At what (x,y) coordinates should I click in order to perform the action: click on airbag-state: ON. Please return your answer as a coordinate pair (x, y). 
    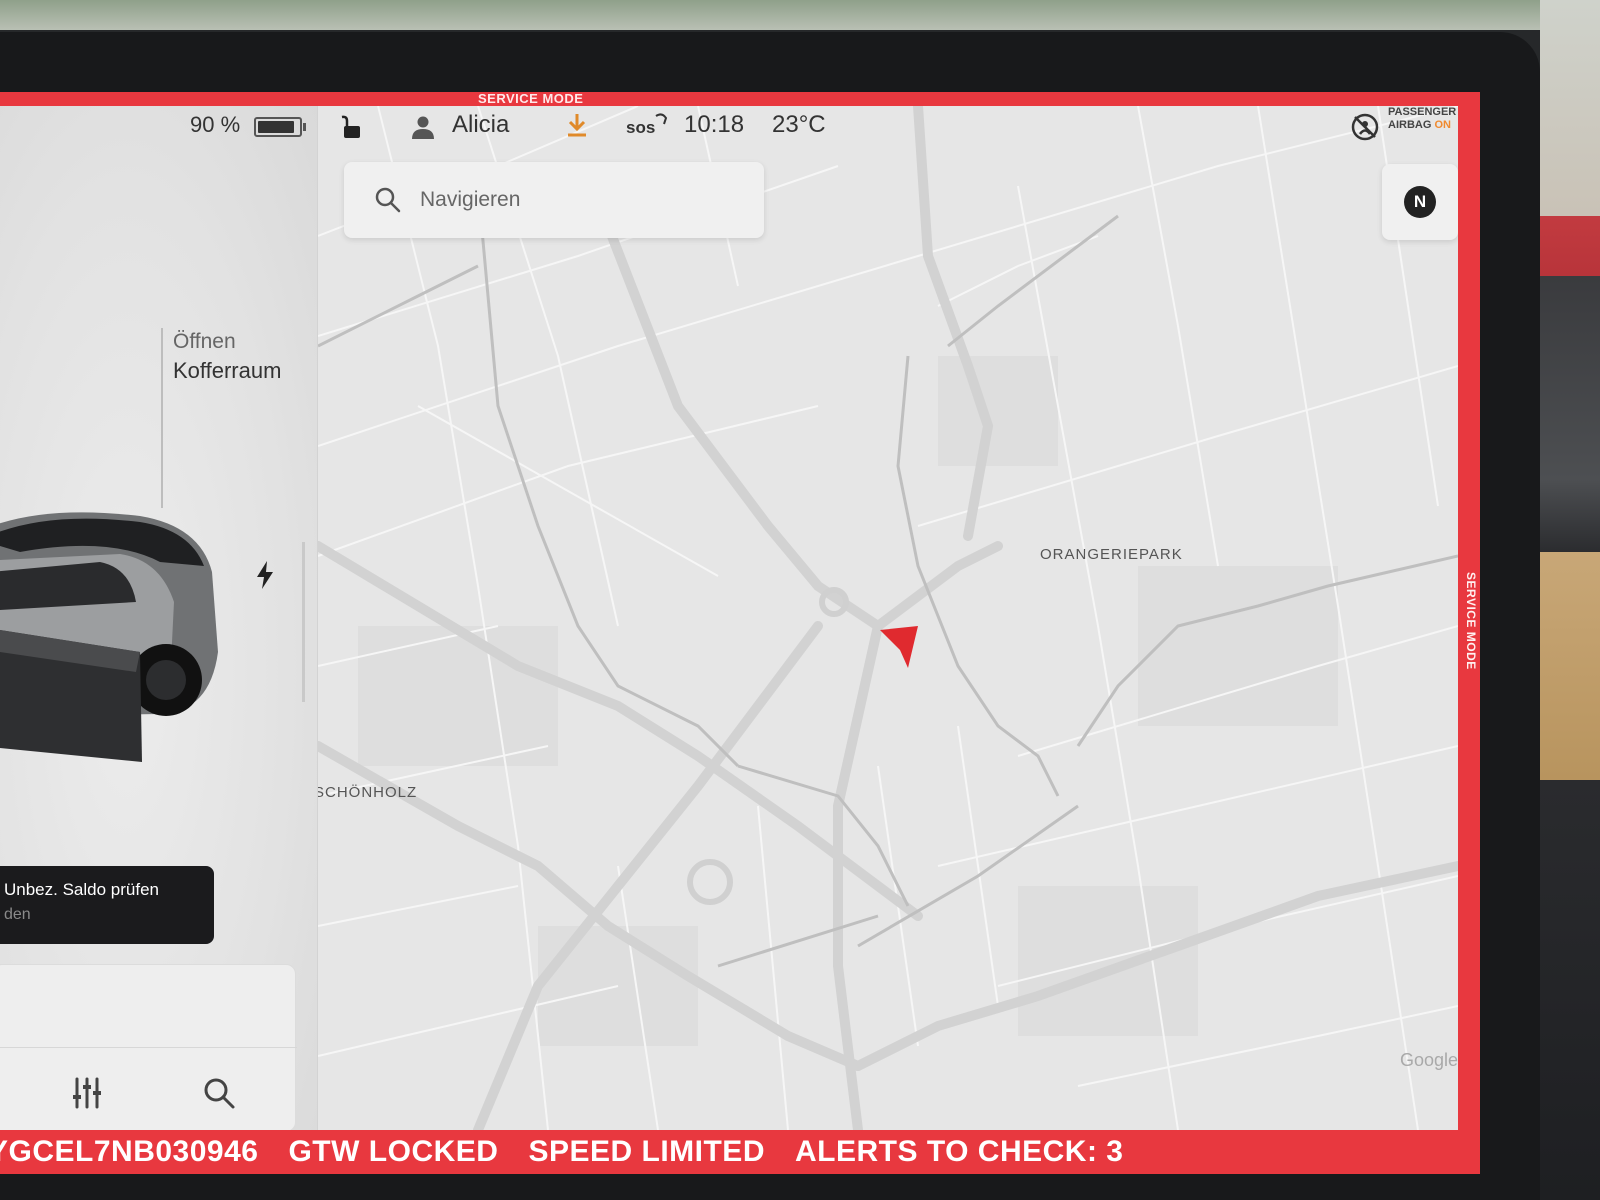
    Looking at the image, I should click on (1442, 125).